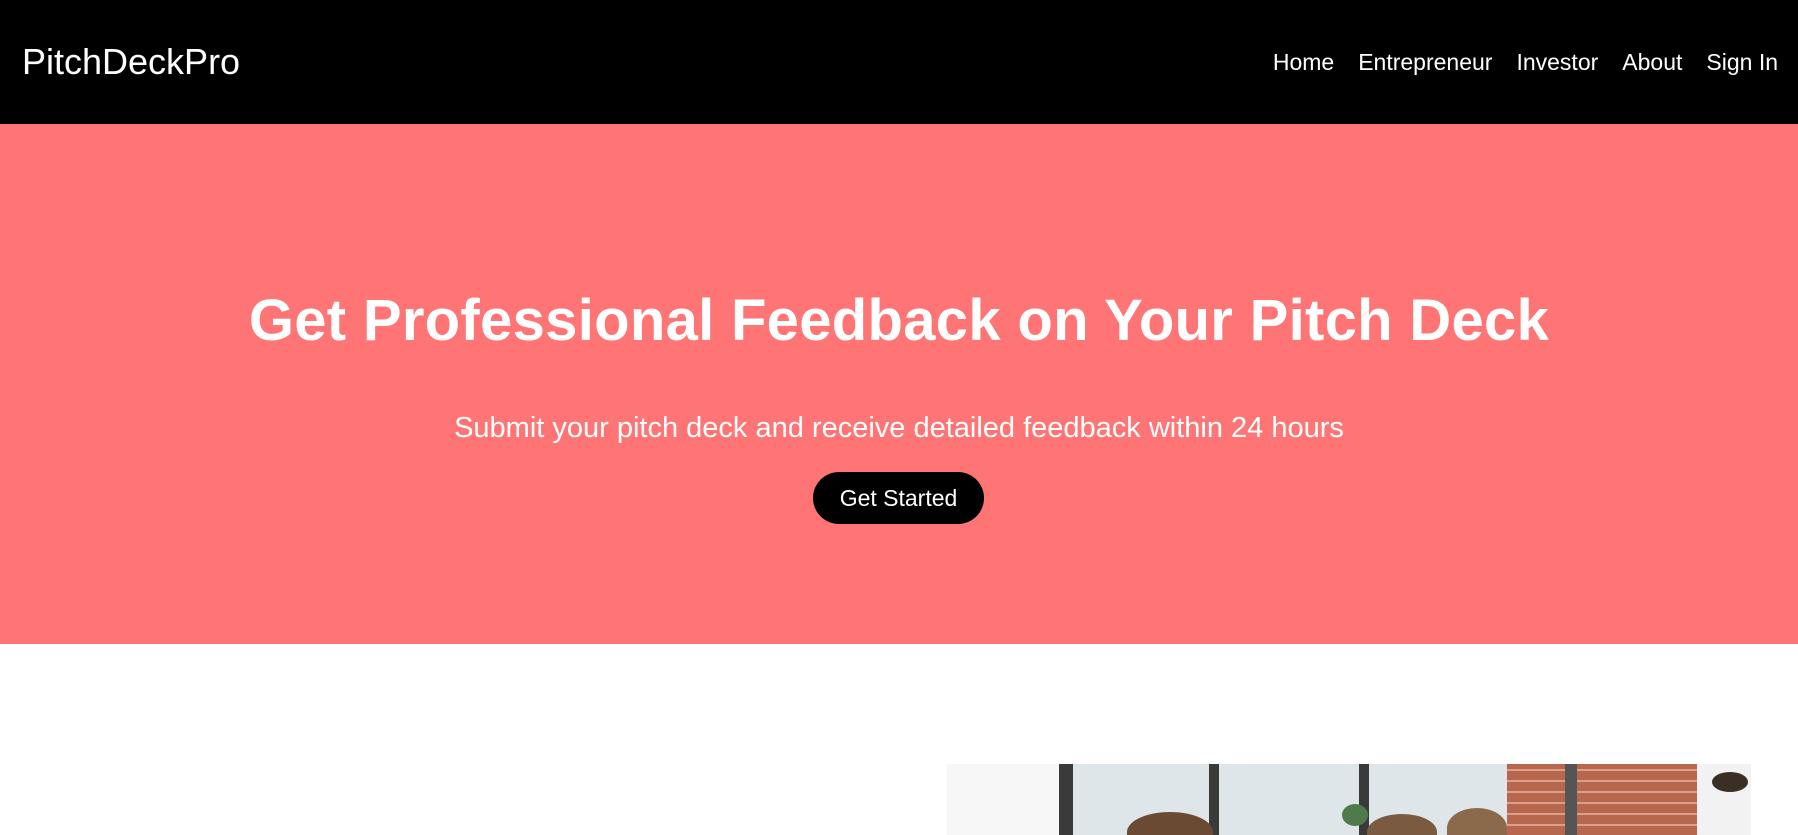 The image size is (1798, 835). What do you see at coordinates (1425, 62) in the screenshot?
I see `nav-link-entrepreneur: Entrepreneur` at bounding box center [1425, 62].